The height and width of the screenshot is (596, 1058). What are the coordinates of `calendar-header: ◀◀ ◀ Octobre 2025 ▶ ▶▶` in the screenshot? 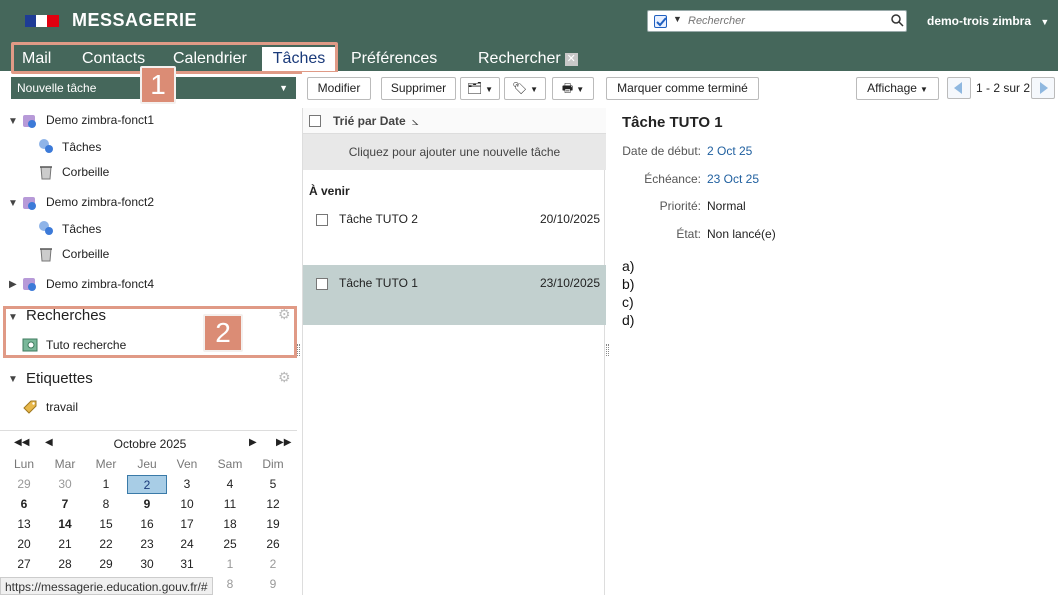 It's located at (148, 445).